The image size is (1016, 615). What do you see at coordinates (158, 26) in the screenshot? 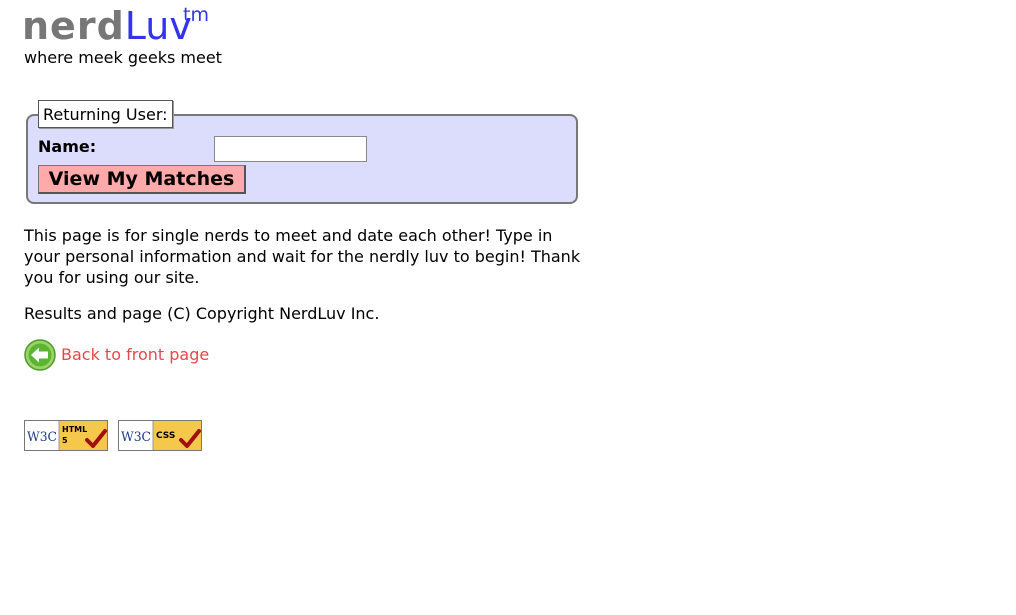
I see `logo-luv-text: Luv` at bounding box center [158, 26].